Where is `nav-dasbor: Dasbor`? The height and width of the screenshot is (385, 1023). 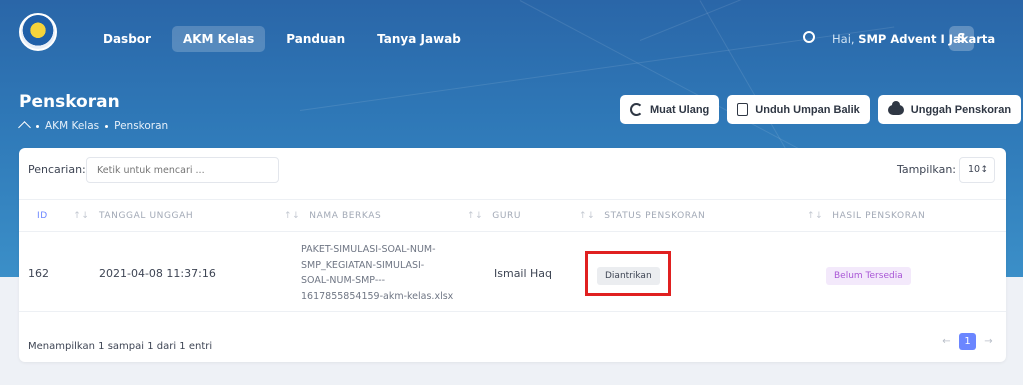
nav-dasbor: Dasbor is located at coordinates (127, 39).